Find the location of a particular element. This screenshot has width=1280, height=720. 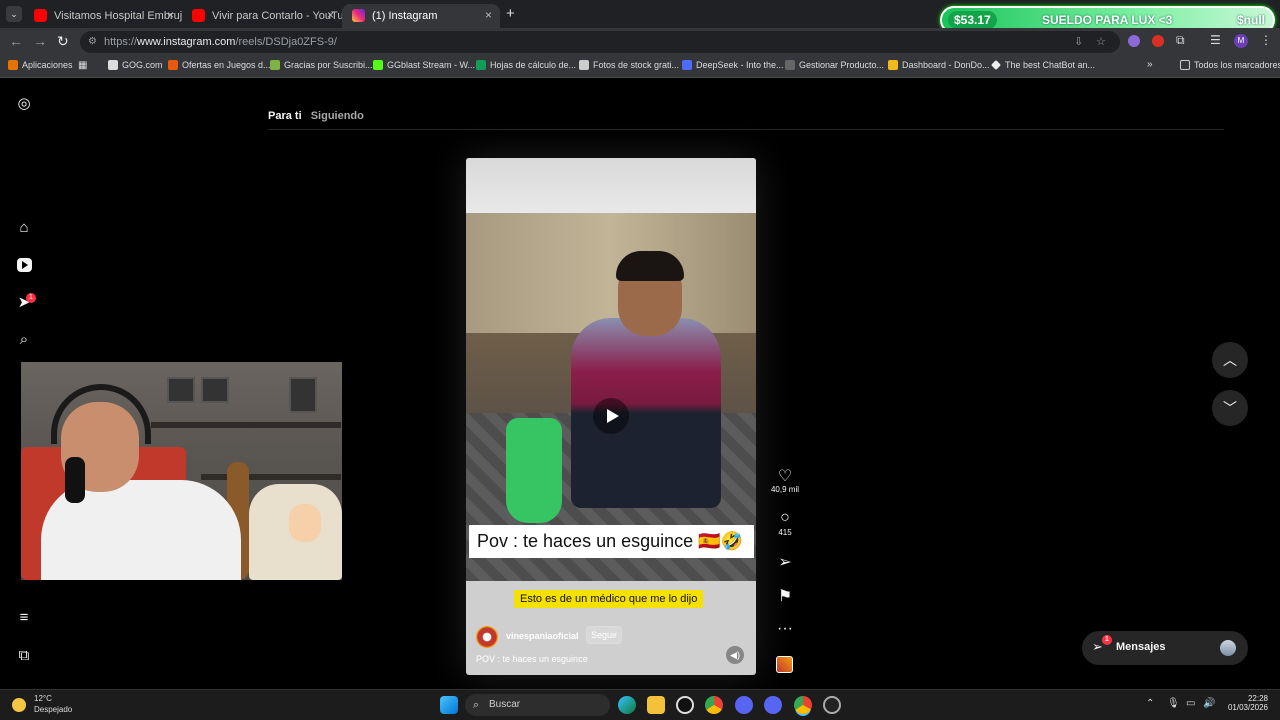

tab-para-ti: Para ti is located at coordinates (285, 116).